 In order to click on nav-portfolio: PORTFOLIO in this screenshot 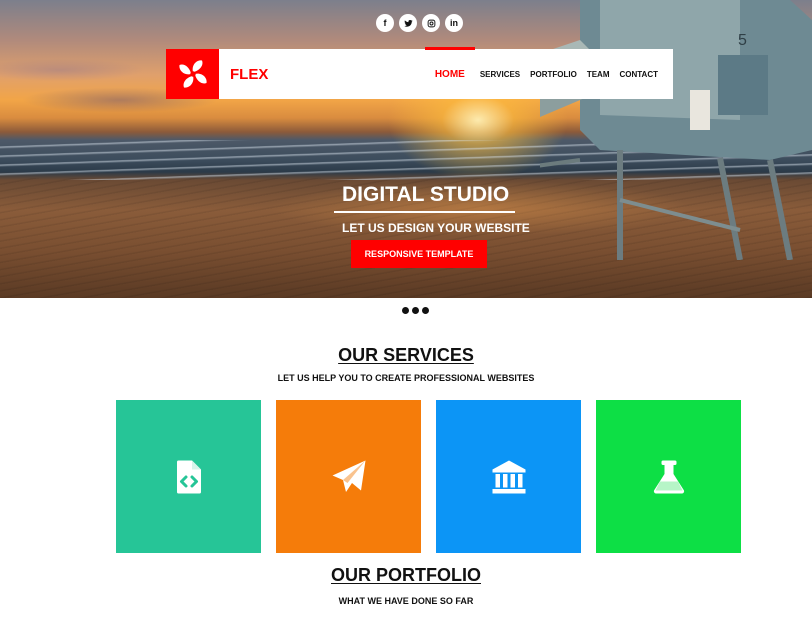, I will do `click(553, 74)`.